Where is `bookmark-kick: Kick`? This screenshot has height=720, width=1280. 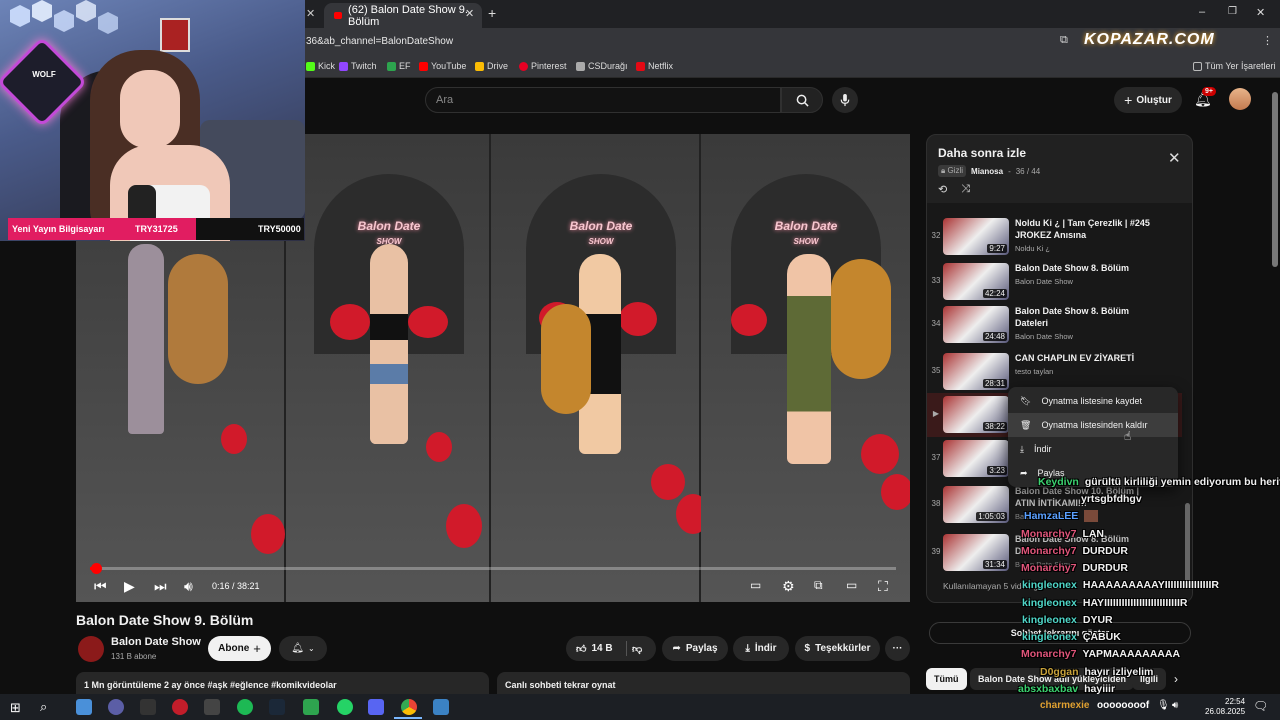 bookmark-kick: Kick is located at coordinates (320, 66).